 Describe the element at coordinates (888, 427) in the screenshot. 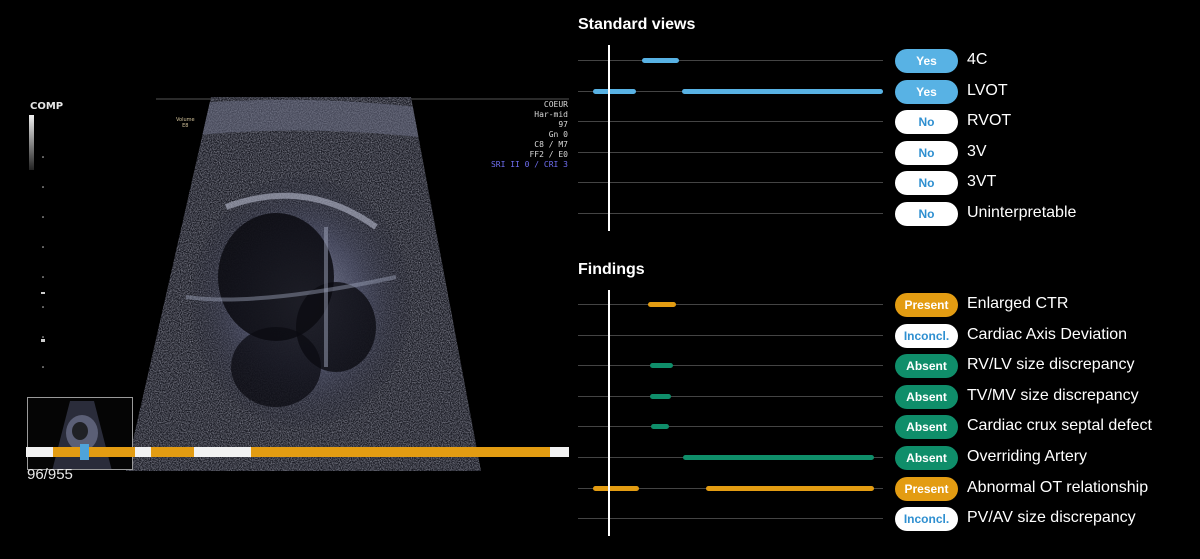

I see `finding-row: Absent Cardiac crux septal defect` at that location.